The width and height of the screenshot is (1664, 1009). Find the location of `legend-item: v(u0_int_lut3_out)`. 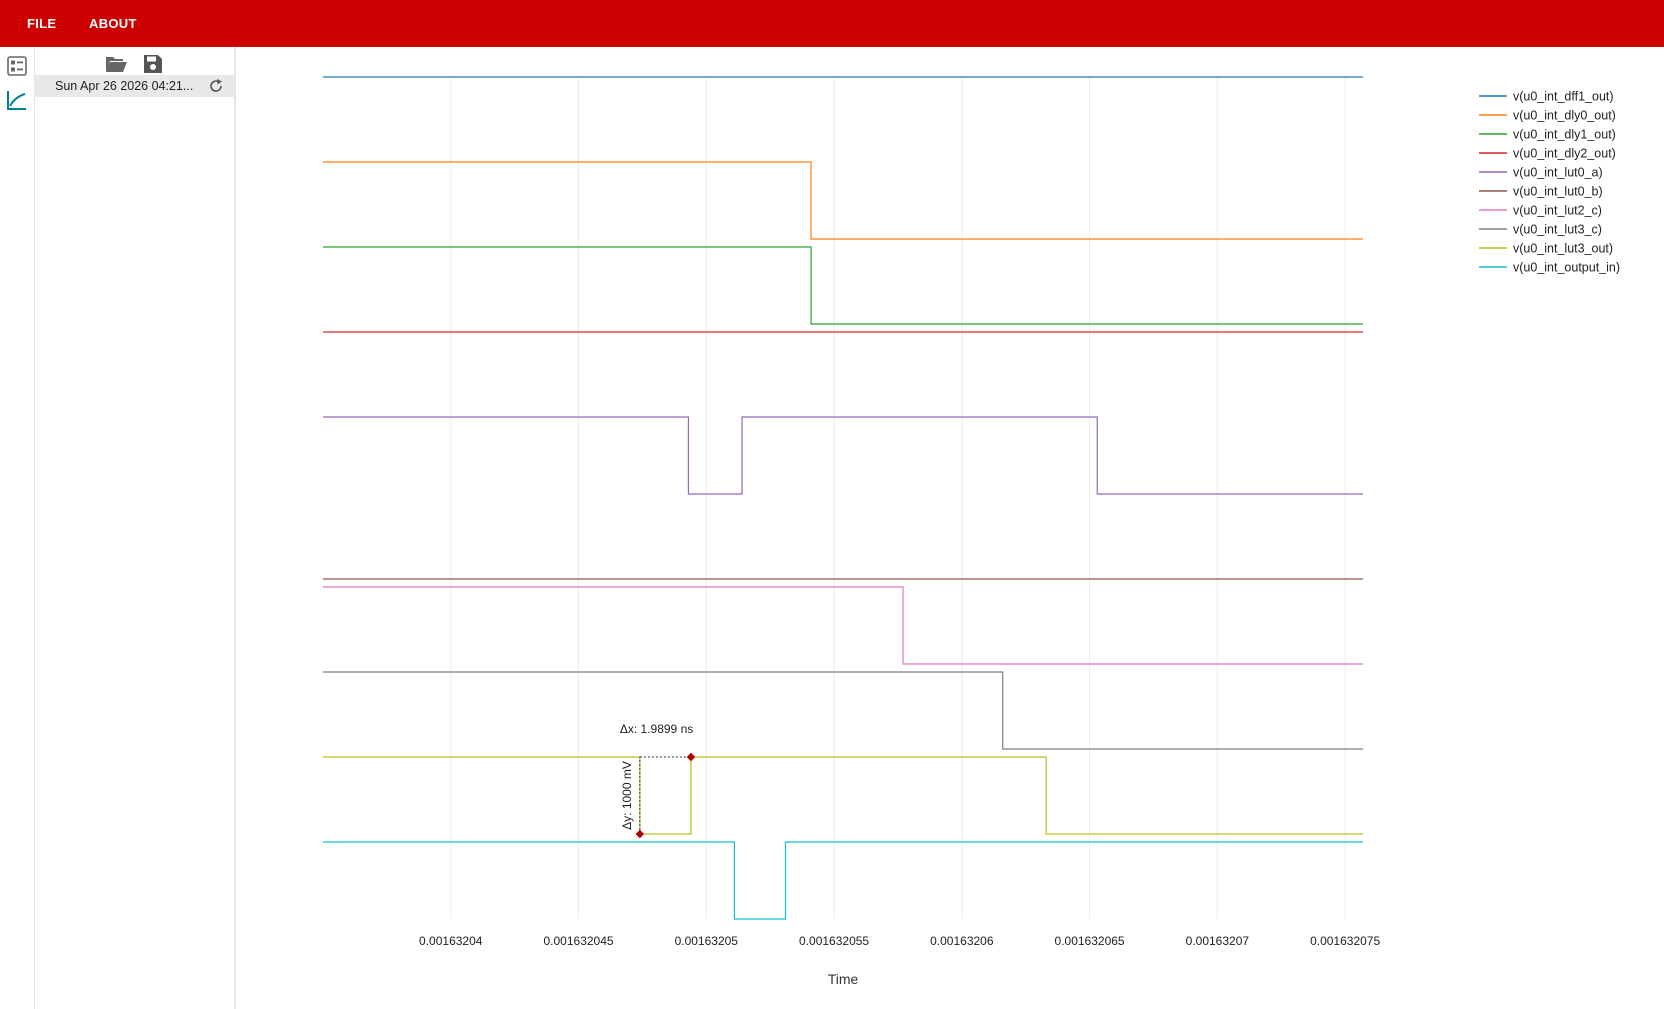

legend-item: v(u0_int_lut3_out) is located at coordinates (1563, 249).